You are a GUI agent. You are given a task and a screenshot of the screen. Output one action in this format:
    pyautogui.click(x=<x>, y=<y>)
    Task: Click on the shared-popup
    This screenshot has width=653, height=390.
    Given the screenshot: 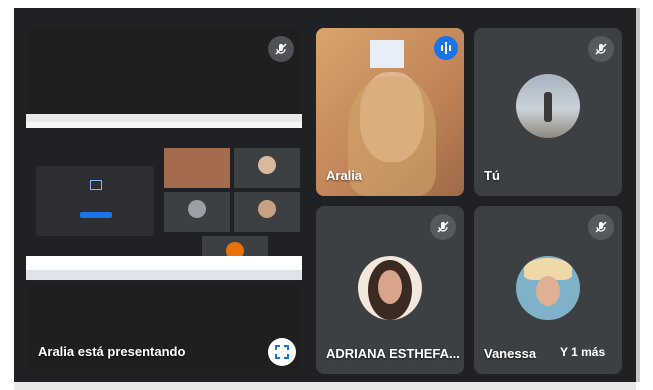 What is the action you would take?
    pyautogui.click(x=164, y=263)
    